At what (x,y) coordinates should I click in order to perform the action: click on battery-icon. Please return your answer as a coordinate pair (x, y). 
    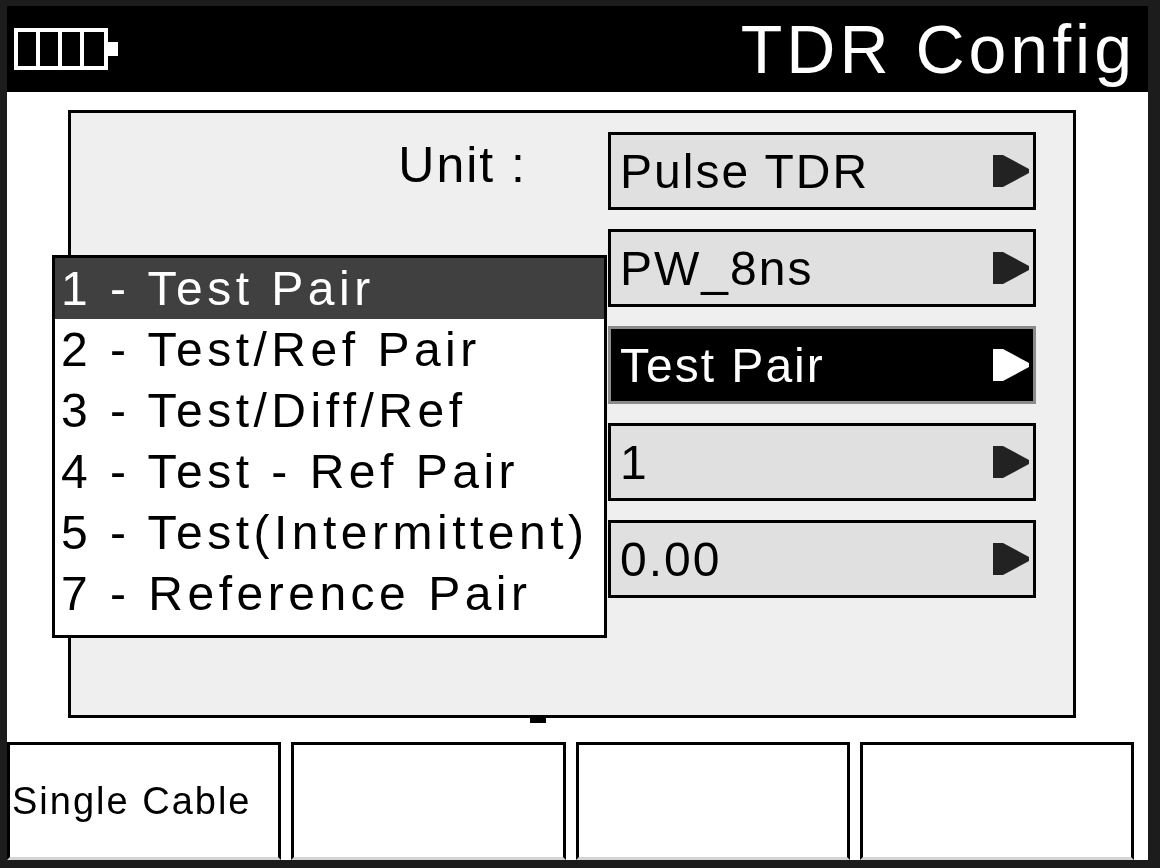
    Looking at the image, I should click on (66, 49).